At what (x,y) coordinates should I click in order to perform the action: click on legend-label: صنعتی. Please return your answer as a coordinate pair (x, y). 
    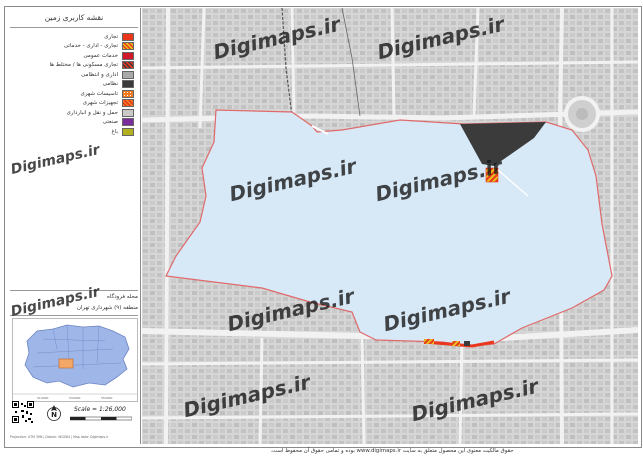
    Looking at the image, I should click on (110, 122).